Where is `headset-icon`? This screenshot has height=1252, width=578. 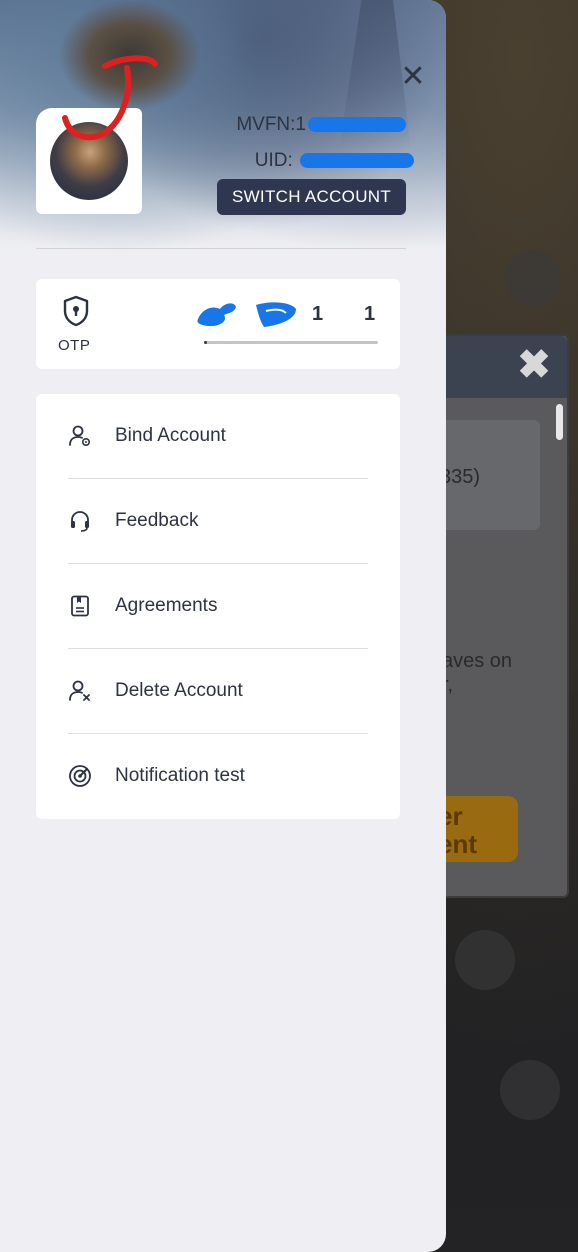 headset-icon is located at coordinates (80, 521).